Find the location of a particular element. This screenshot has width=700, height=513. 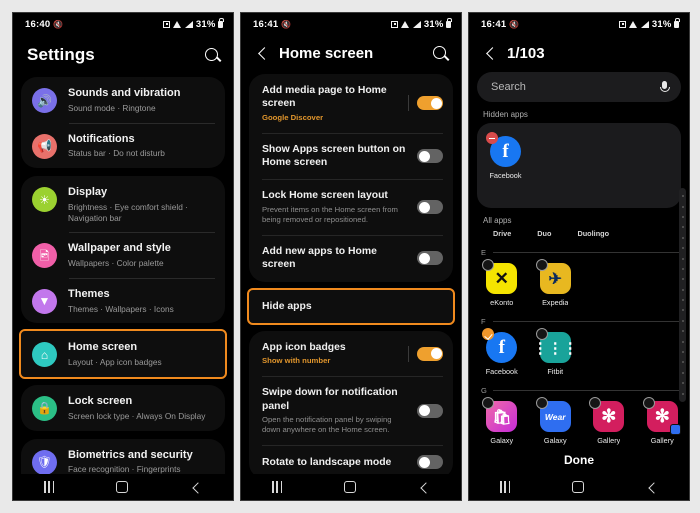

app-cell-ekonto: ✕ eKonto is located at coordinates (502, 284).